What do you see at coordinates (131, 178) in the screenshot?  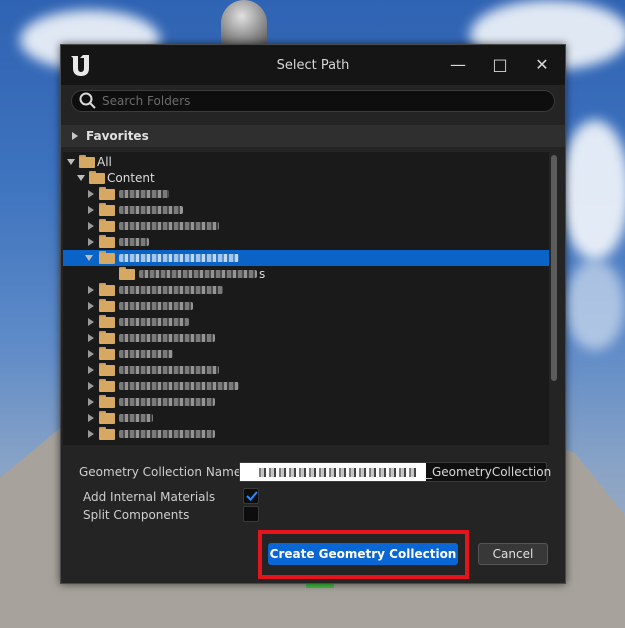 I see `tree-item-label: Content` at bounding box center [131, 178].